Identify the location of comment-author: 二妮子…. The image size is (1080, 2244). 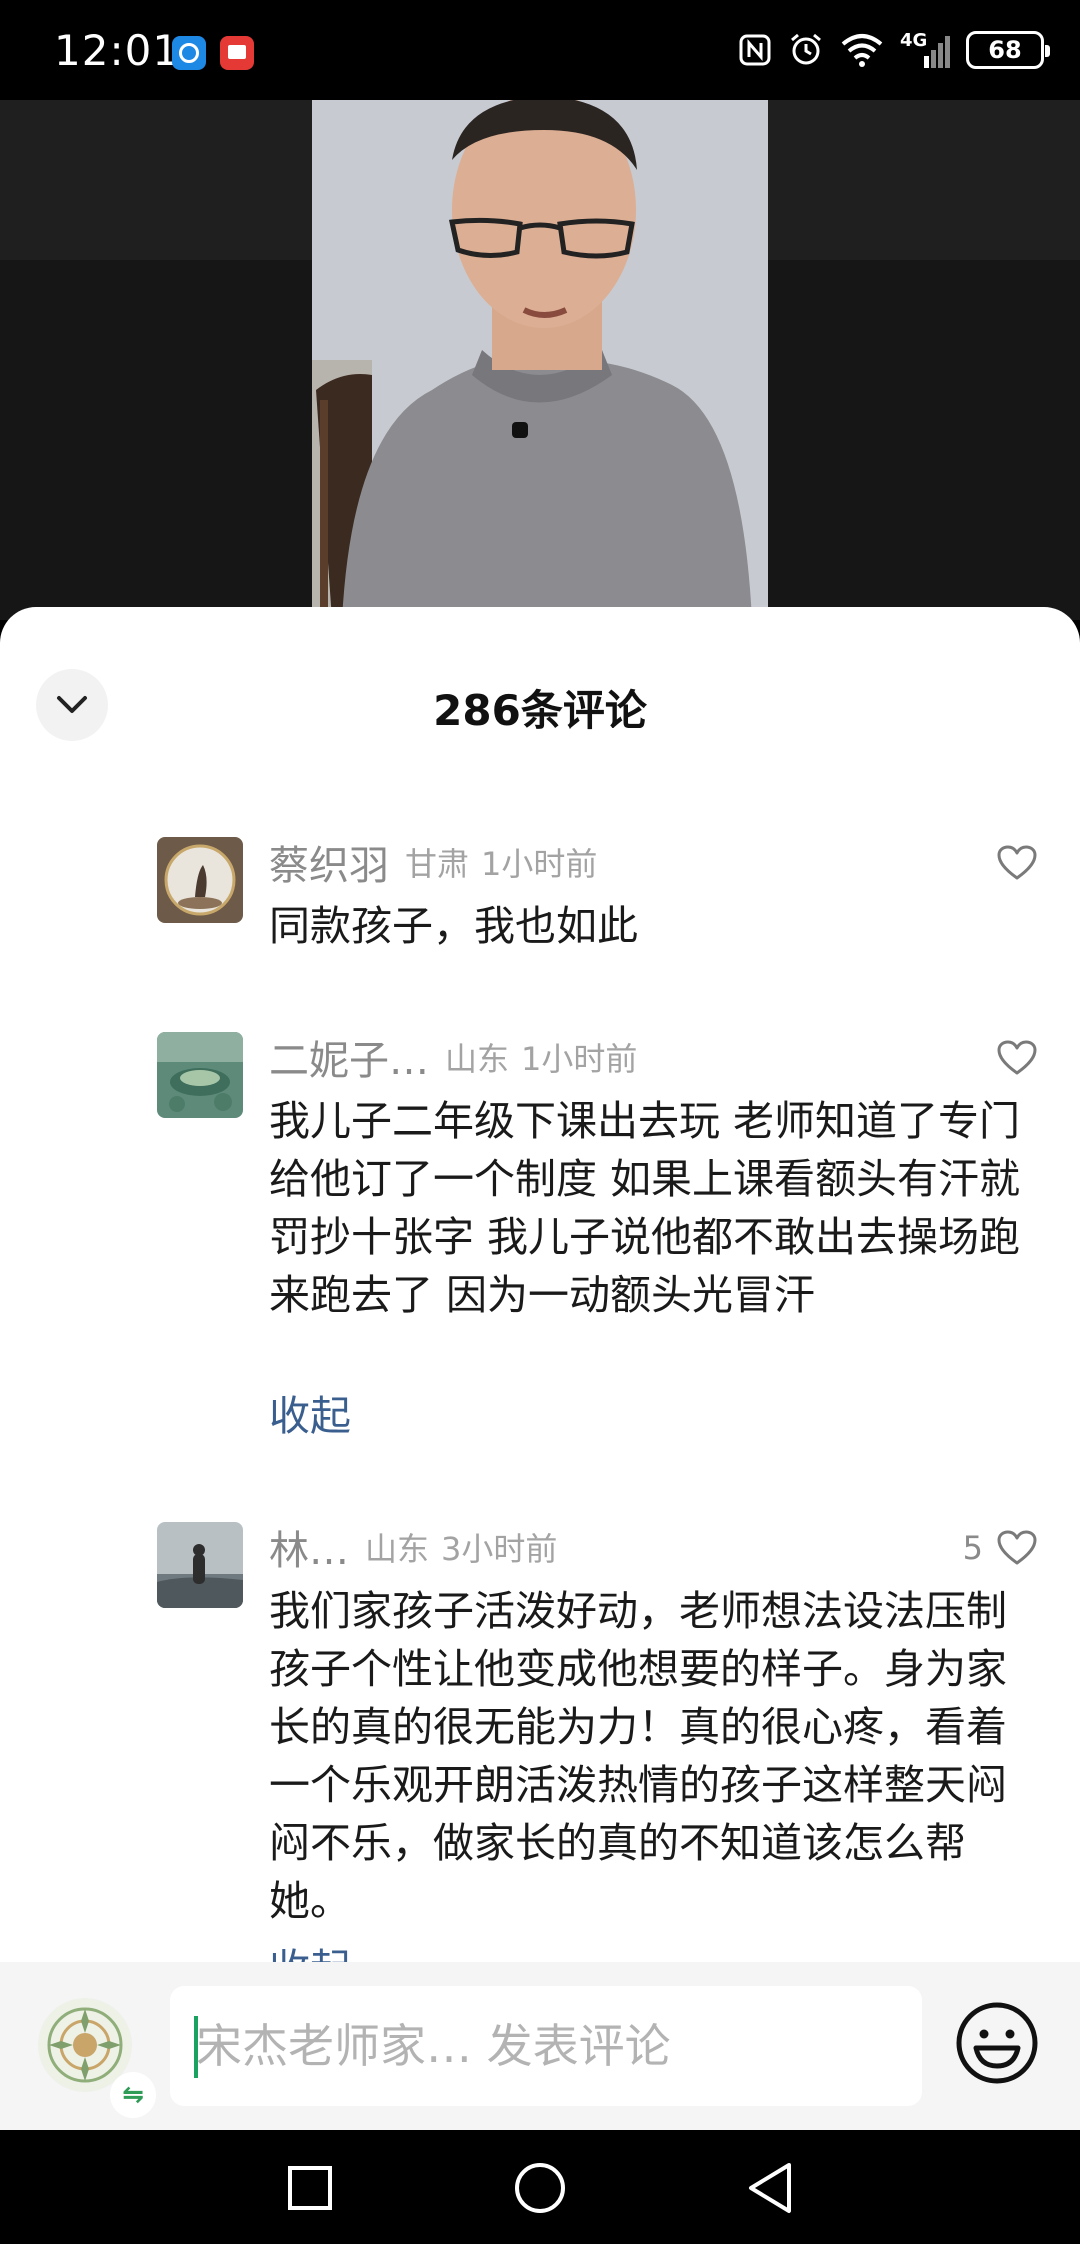
(349, 1057).